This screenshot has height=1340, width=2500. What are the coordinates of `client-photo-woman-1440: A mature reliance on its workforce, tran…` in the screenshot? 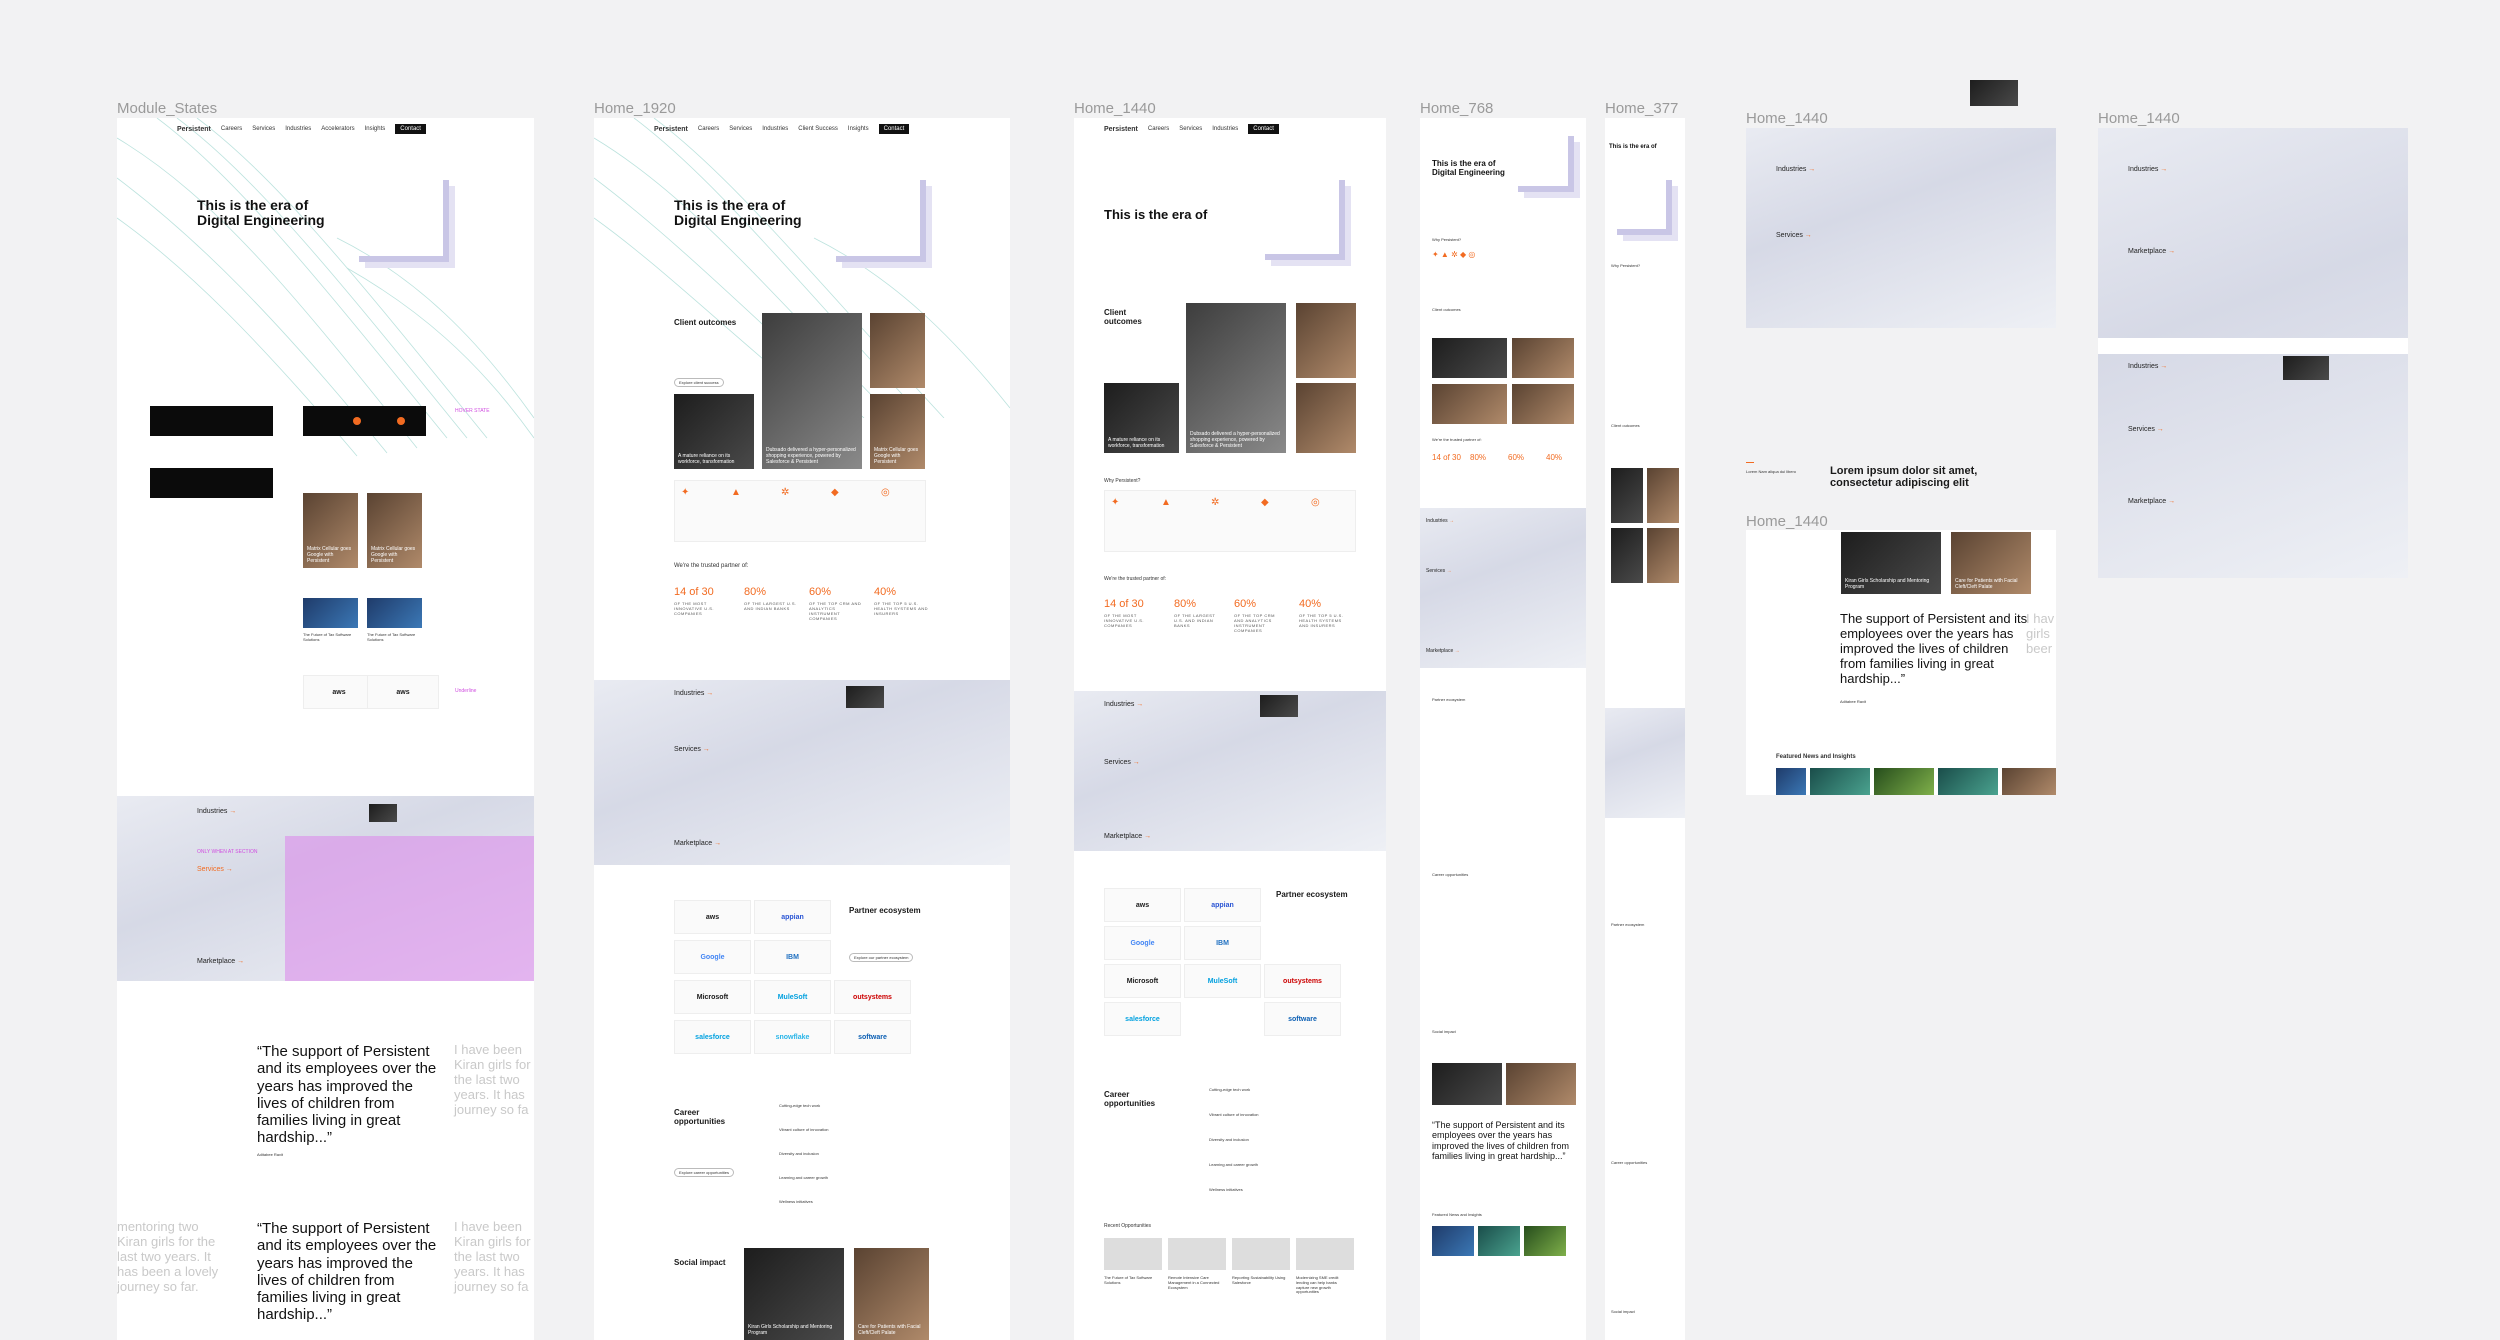 It's located at (1141, 418).